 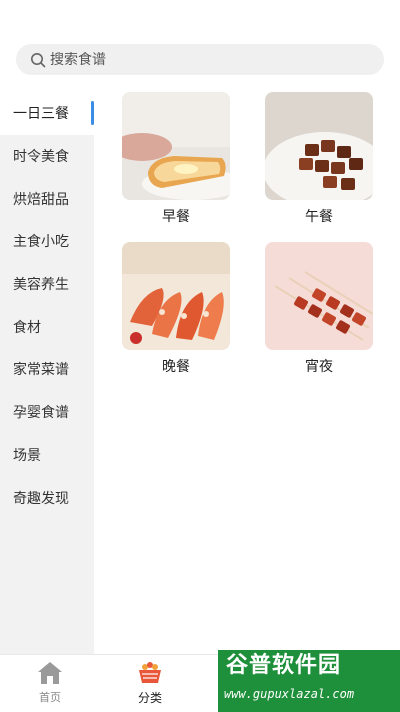 I want to click on category-card-breakfast: 早餐, so click(x=176, y=159).